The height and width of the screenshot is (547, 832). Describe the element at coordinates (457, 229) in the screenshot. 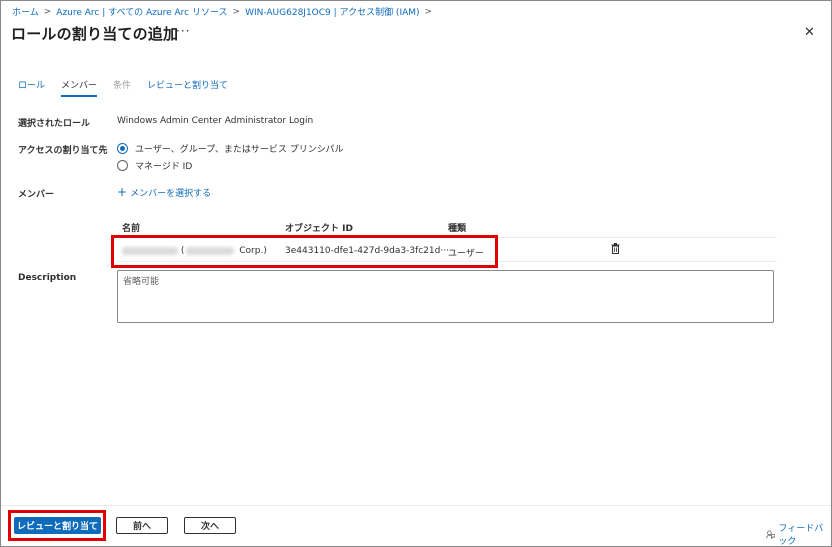

I see `column-header-type: 種類` at that location.